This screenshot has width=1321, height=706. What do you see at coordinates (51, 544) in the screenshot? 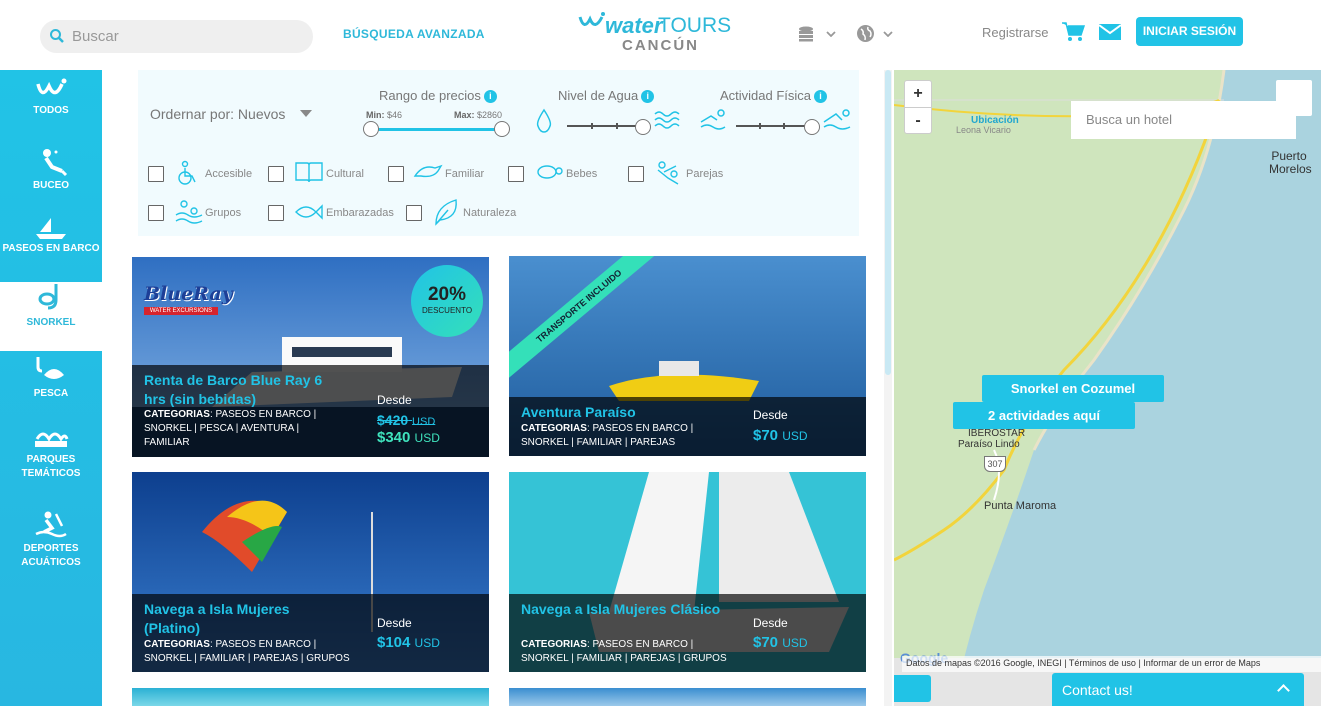
I see `sidebar-item-deportes: DEPORTES ACUÁTICOS` at bounding box center [51, 544].